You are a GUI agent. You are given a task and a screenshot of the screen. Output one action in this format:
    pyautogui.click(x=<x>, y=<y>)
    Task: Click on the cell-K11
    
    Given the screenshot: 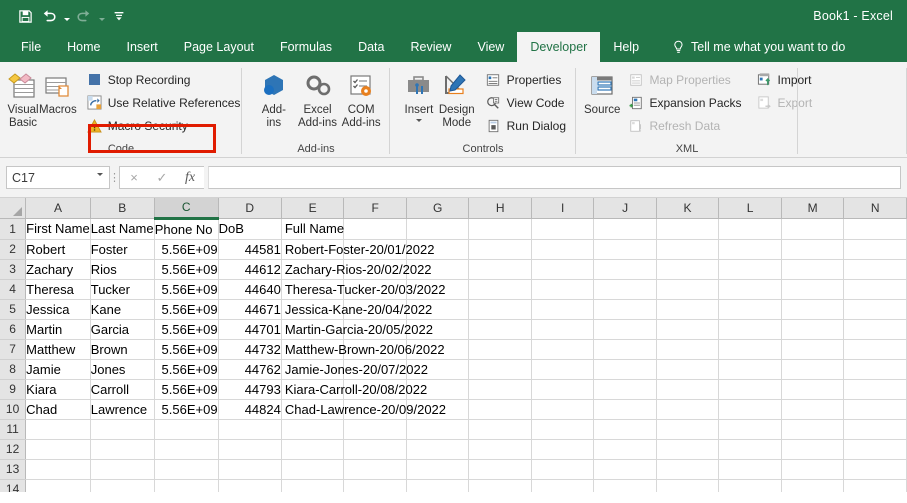 What is the action you would take?
    pyautogui.click(x=688, y=429)
    